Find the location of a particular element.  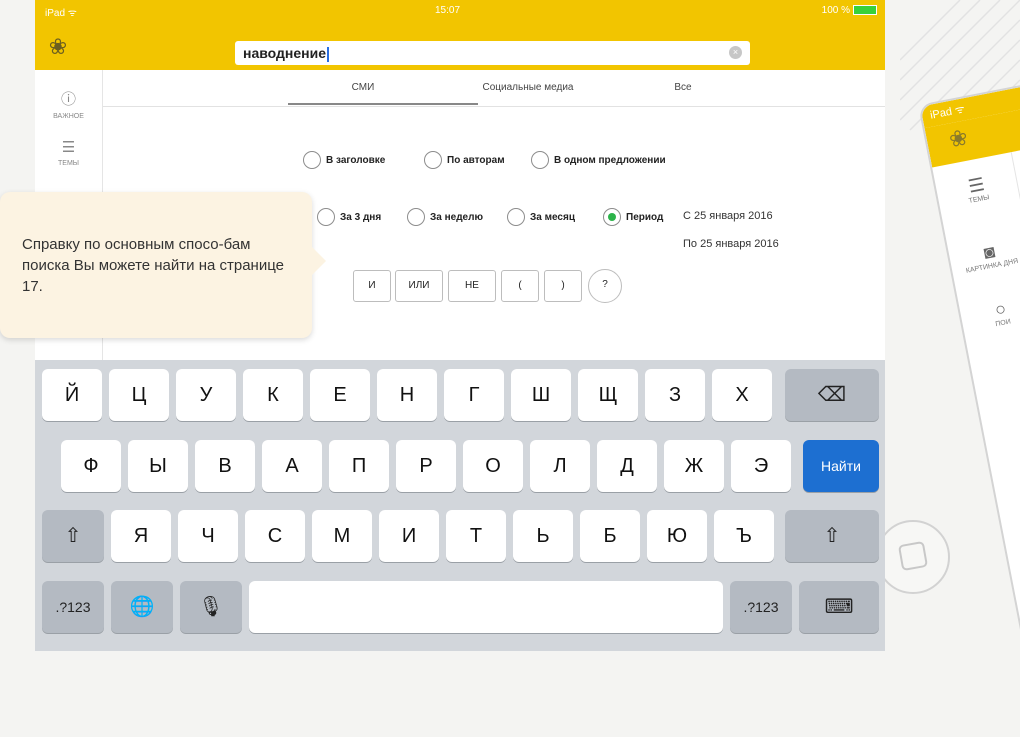

tab-all: Все is located at coordinates (683, 87).